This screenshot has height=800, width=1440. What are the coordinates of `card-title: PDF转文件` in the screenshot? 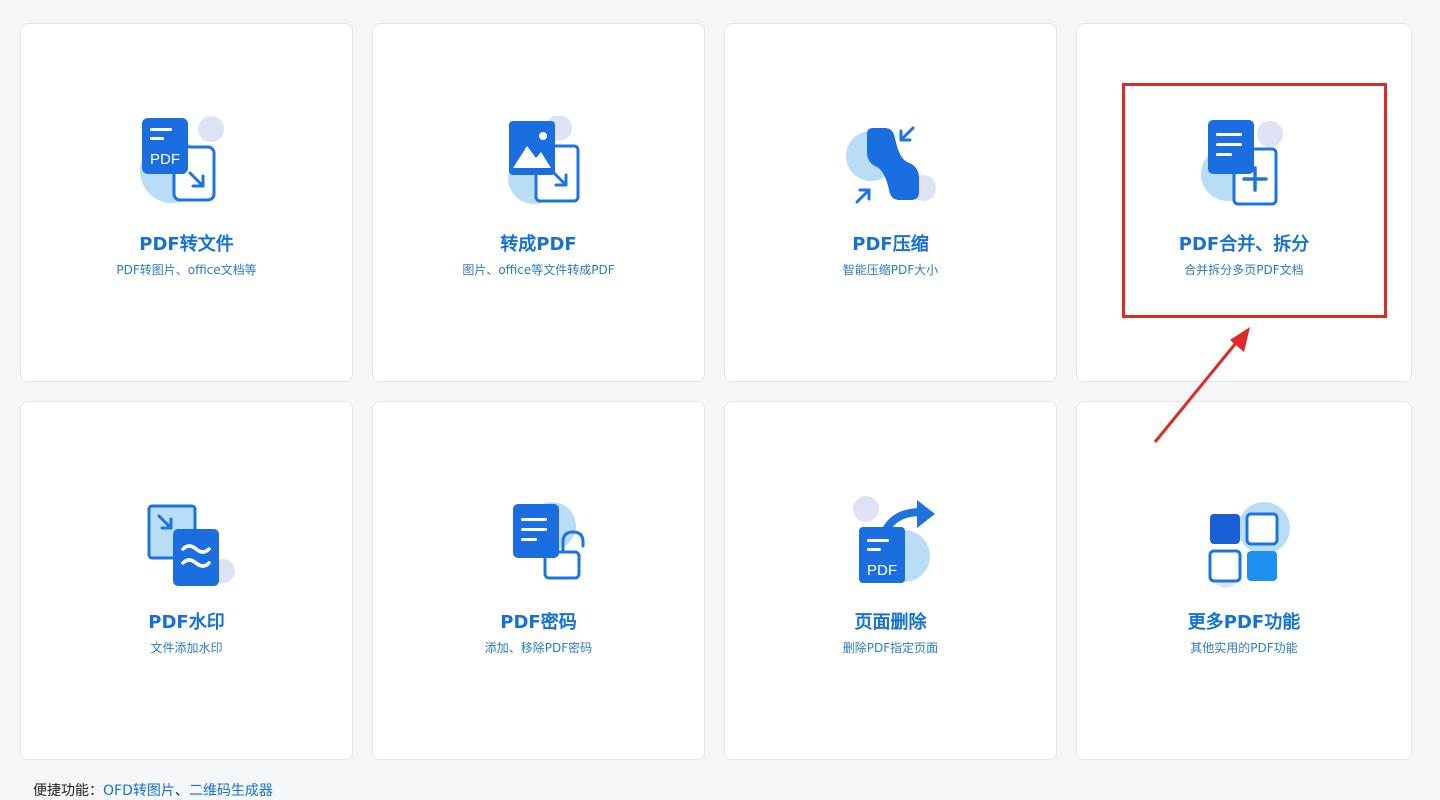 It's located at (186, 244).